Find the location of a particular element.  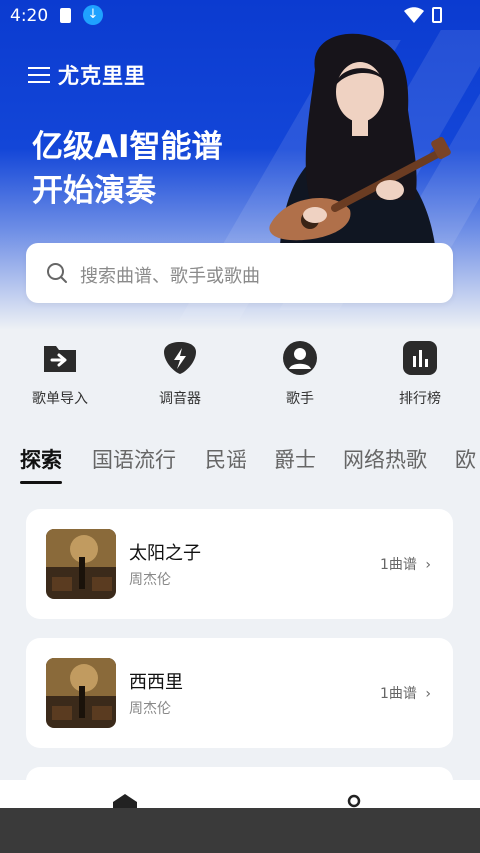

search-bar: 搜索曲谱、歌手或歌曲 is located at coordinates (239, 273).